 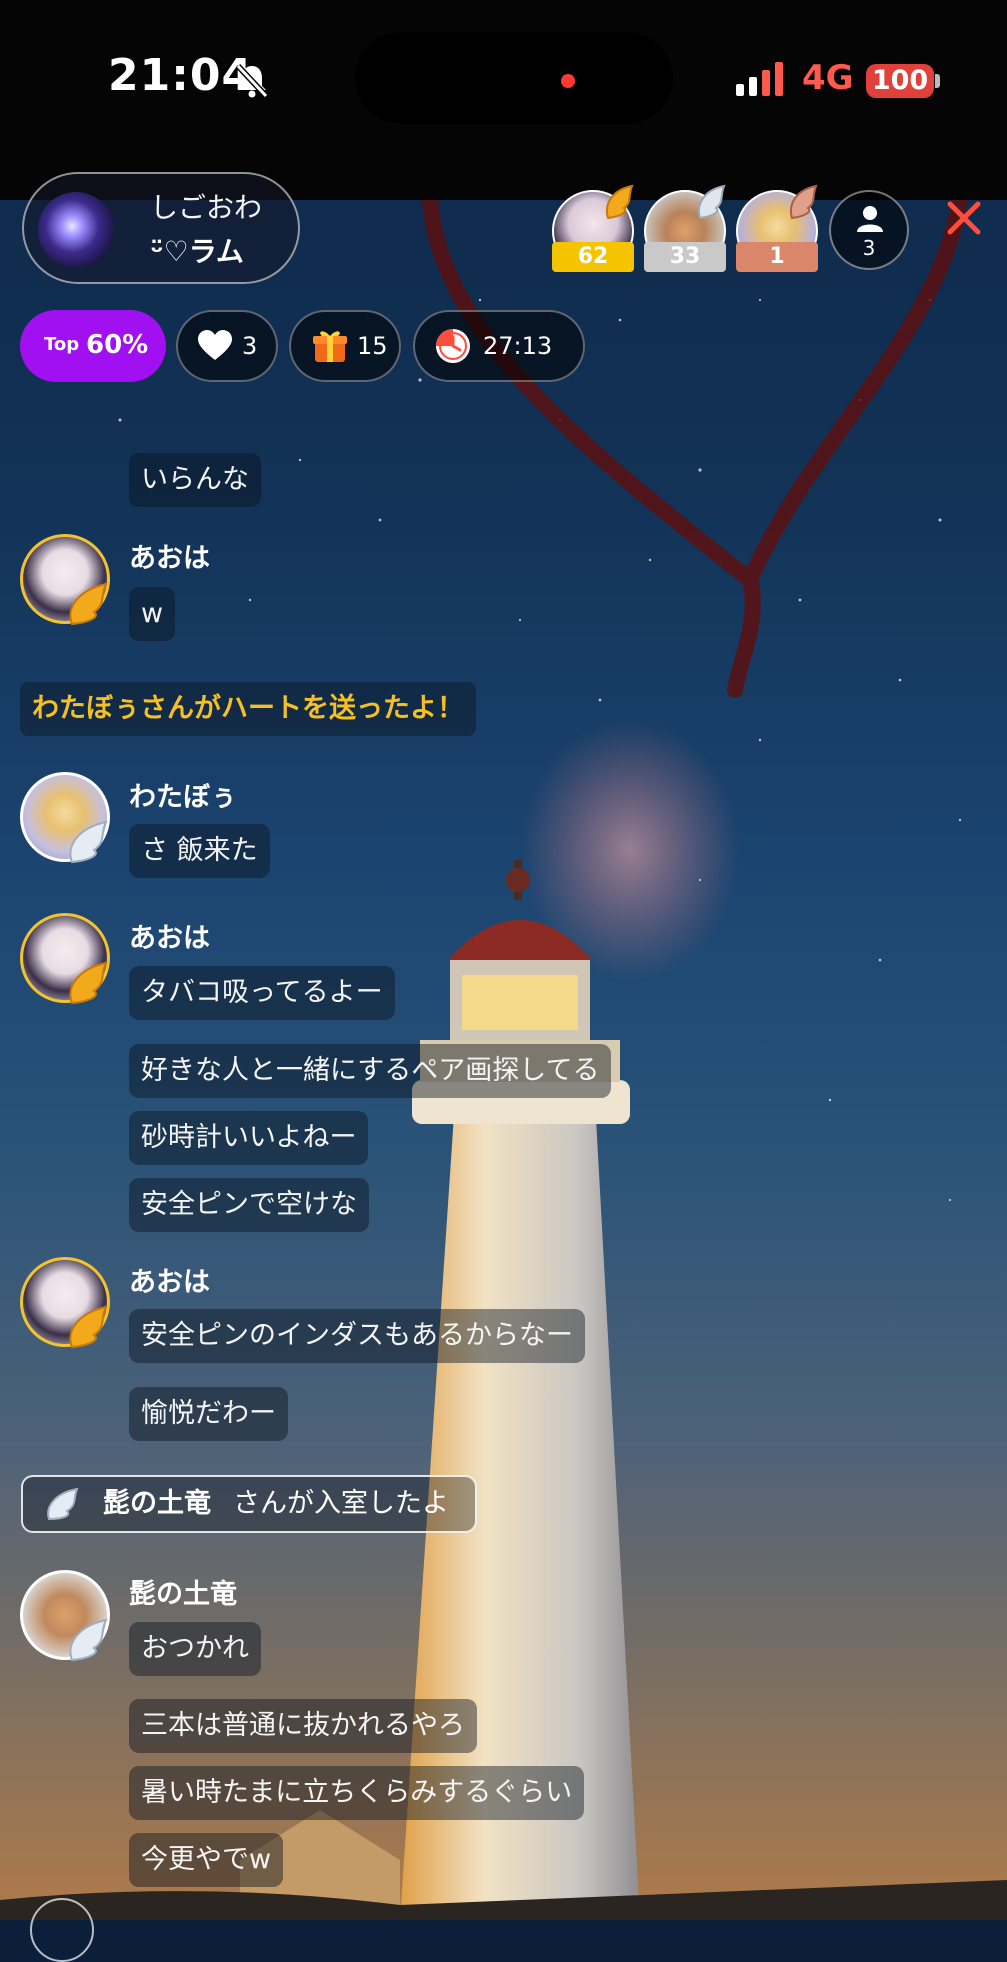 I want to click on chat-message: 三本は普通に抜かれるやろ, so click(x=303, y=1726).